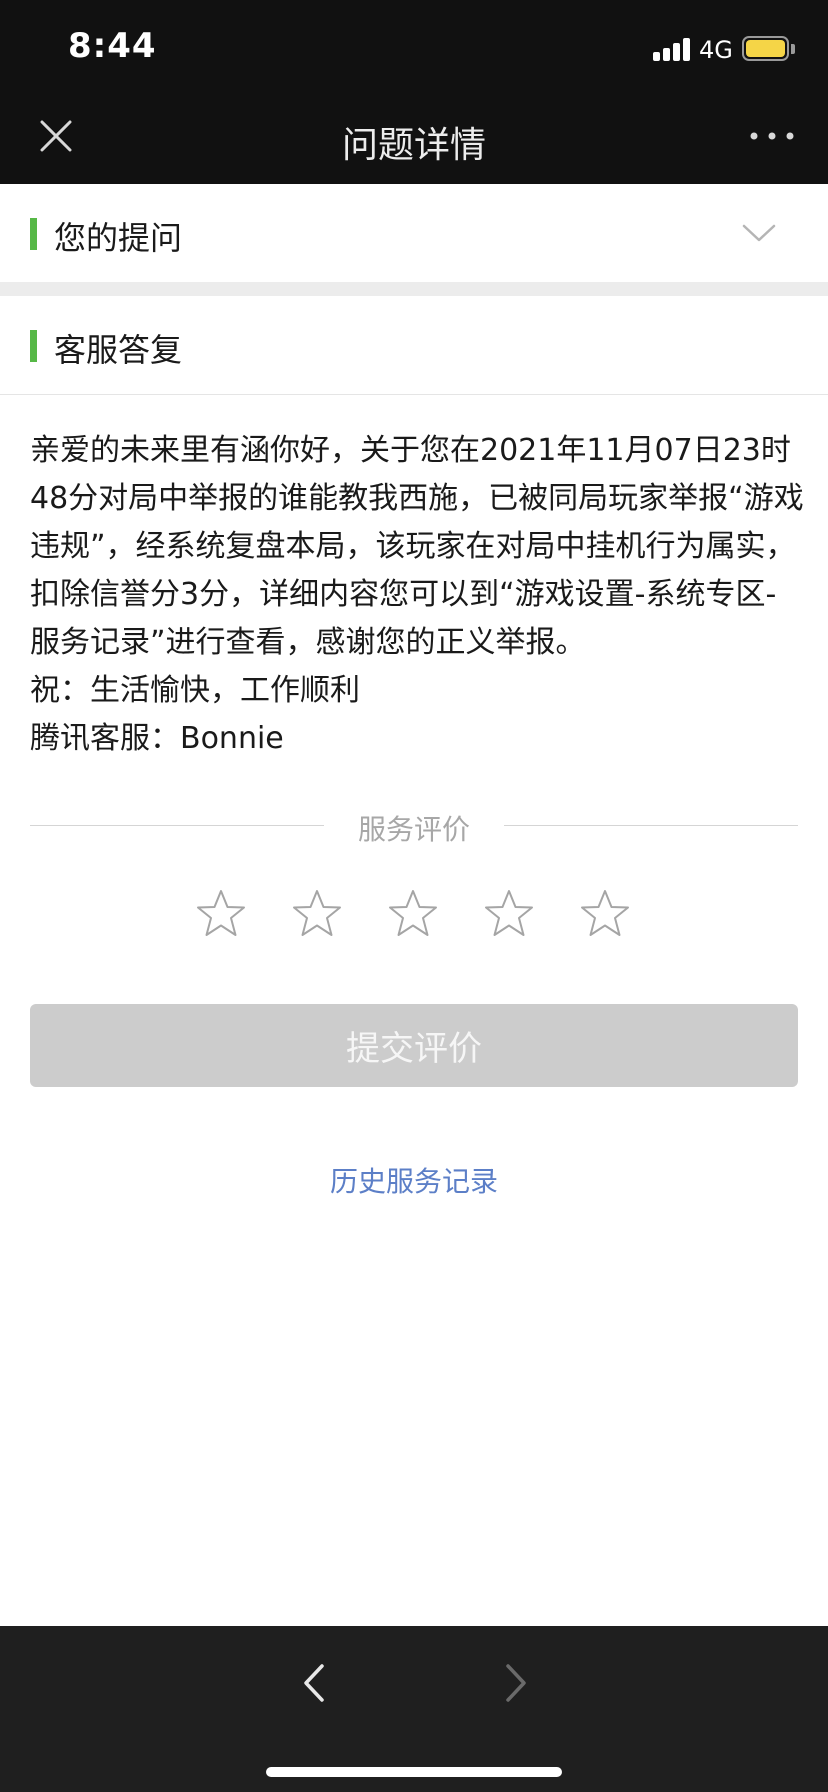  What do you see at coordinates (195, 690) in the screenshot?
I see `answer-greeting: 祝：生活愉快，工作顺利` at bounding box center [195, 690].